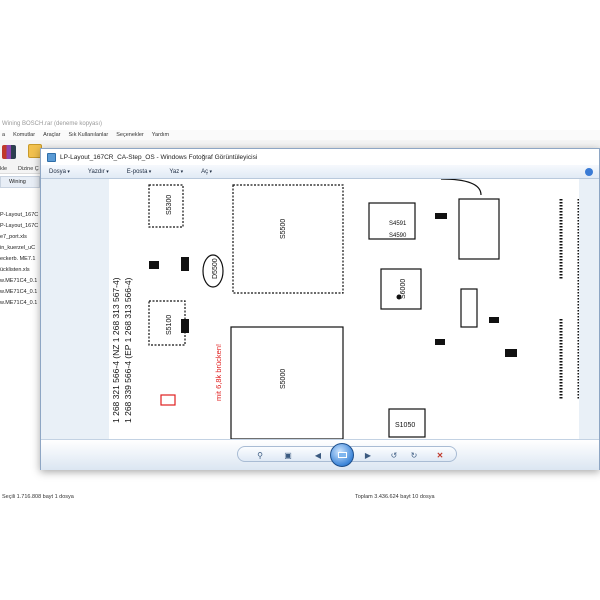 The image size is (600, 600). What do you see at coordinates (3, 135) in the screenshot?
I see `archive-menu-item: a` at bounding box center [3, 135].